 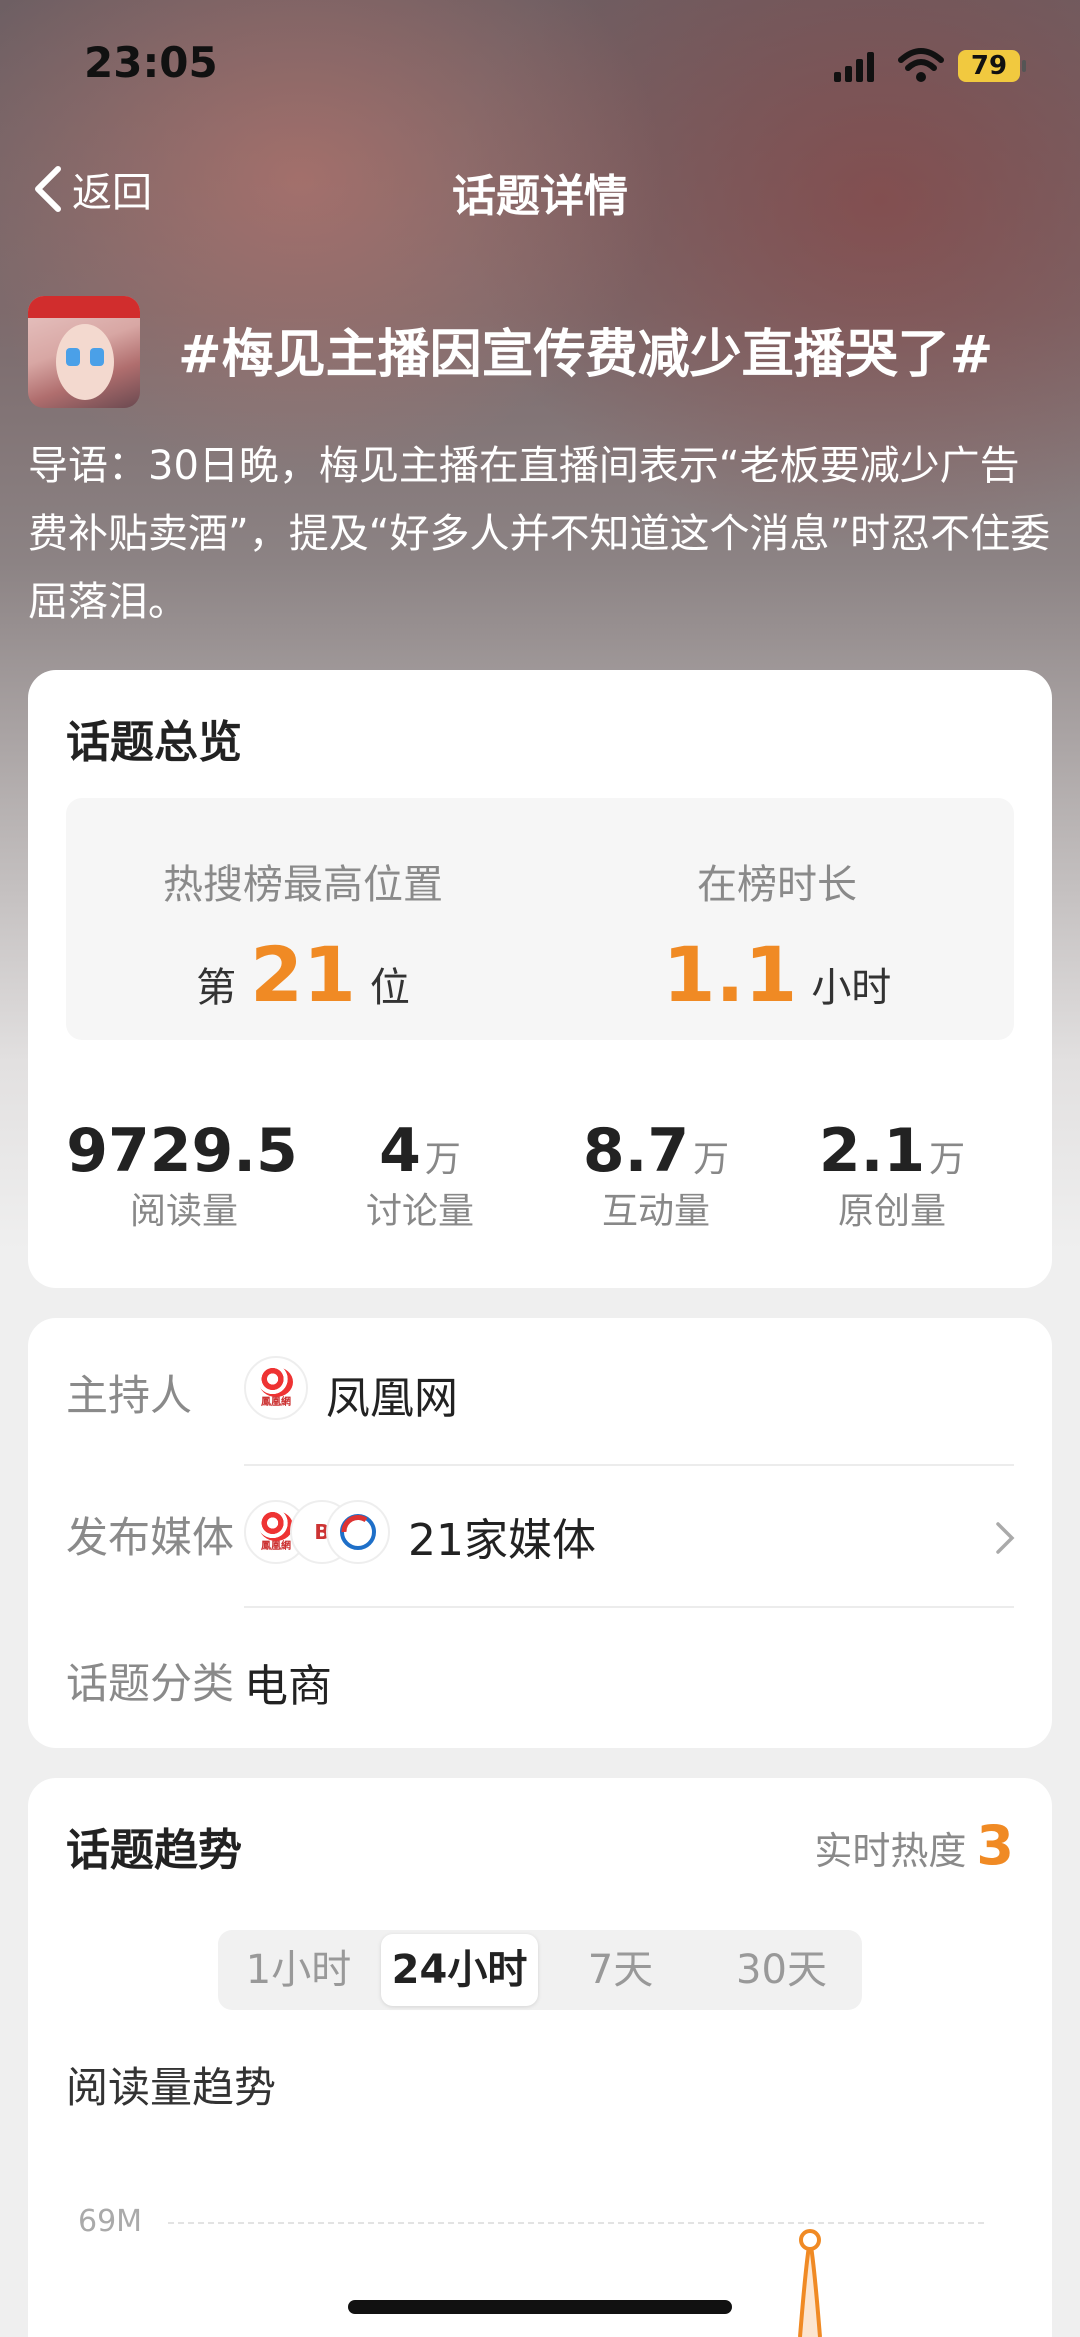 I want to click on battery-tip, so click(x=1024, y=66).